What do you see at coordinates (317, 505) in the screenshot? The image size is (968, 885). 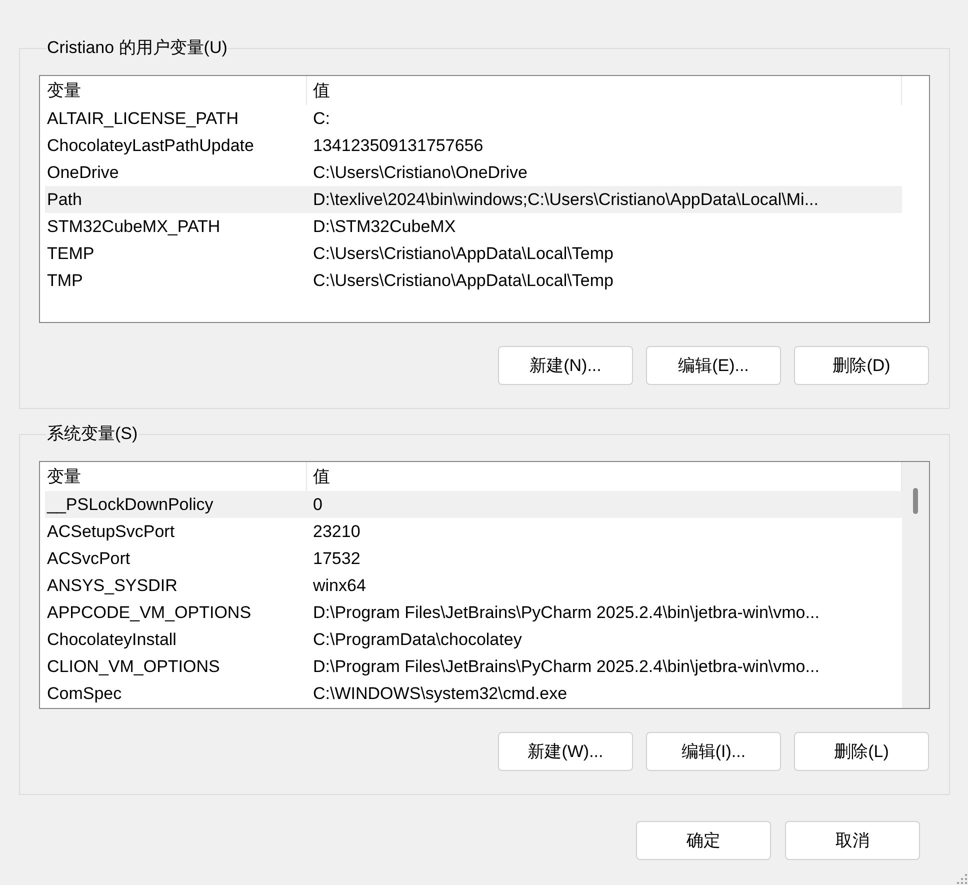 I see `variable-value: 0` at bounding box center [317, 505].